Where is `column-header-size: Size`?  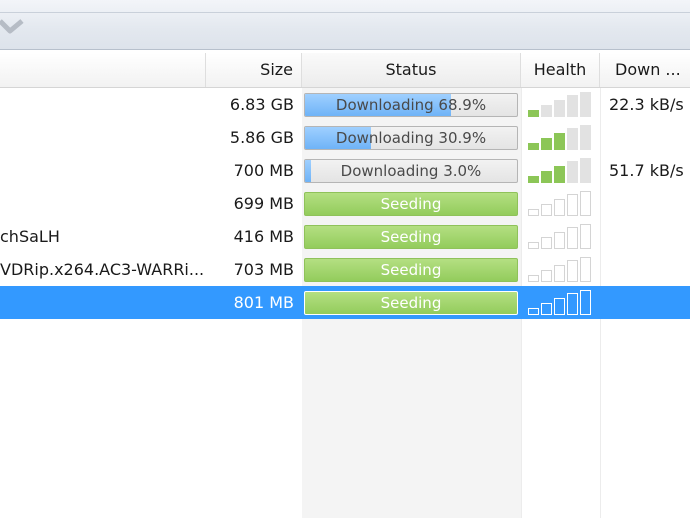
column-header-size: Size is located at coordinates (254, 70).